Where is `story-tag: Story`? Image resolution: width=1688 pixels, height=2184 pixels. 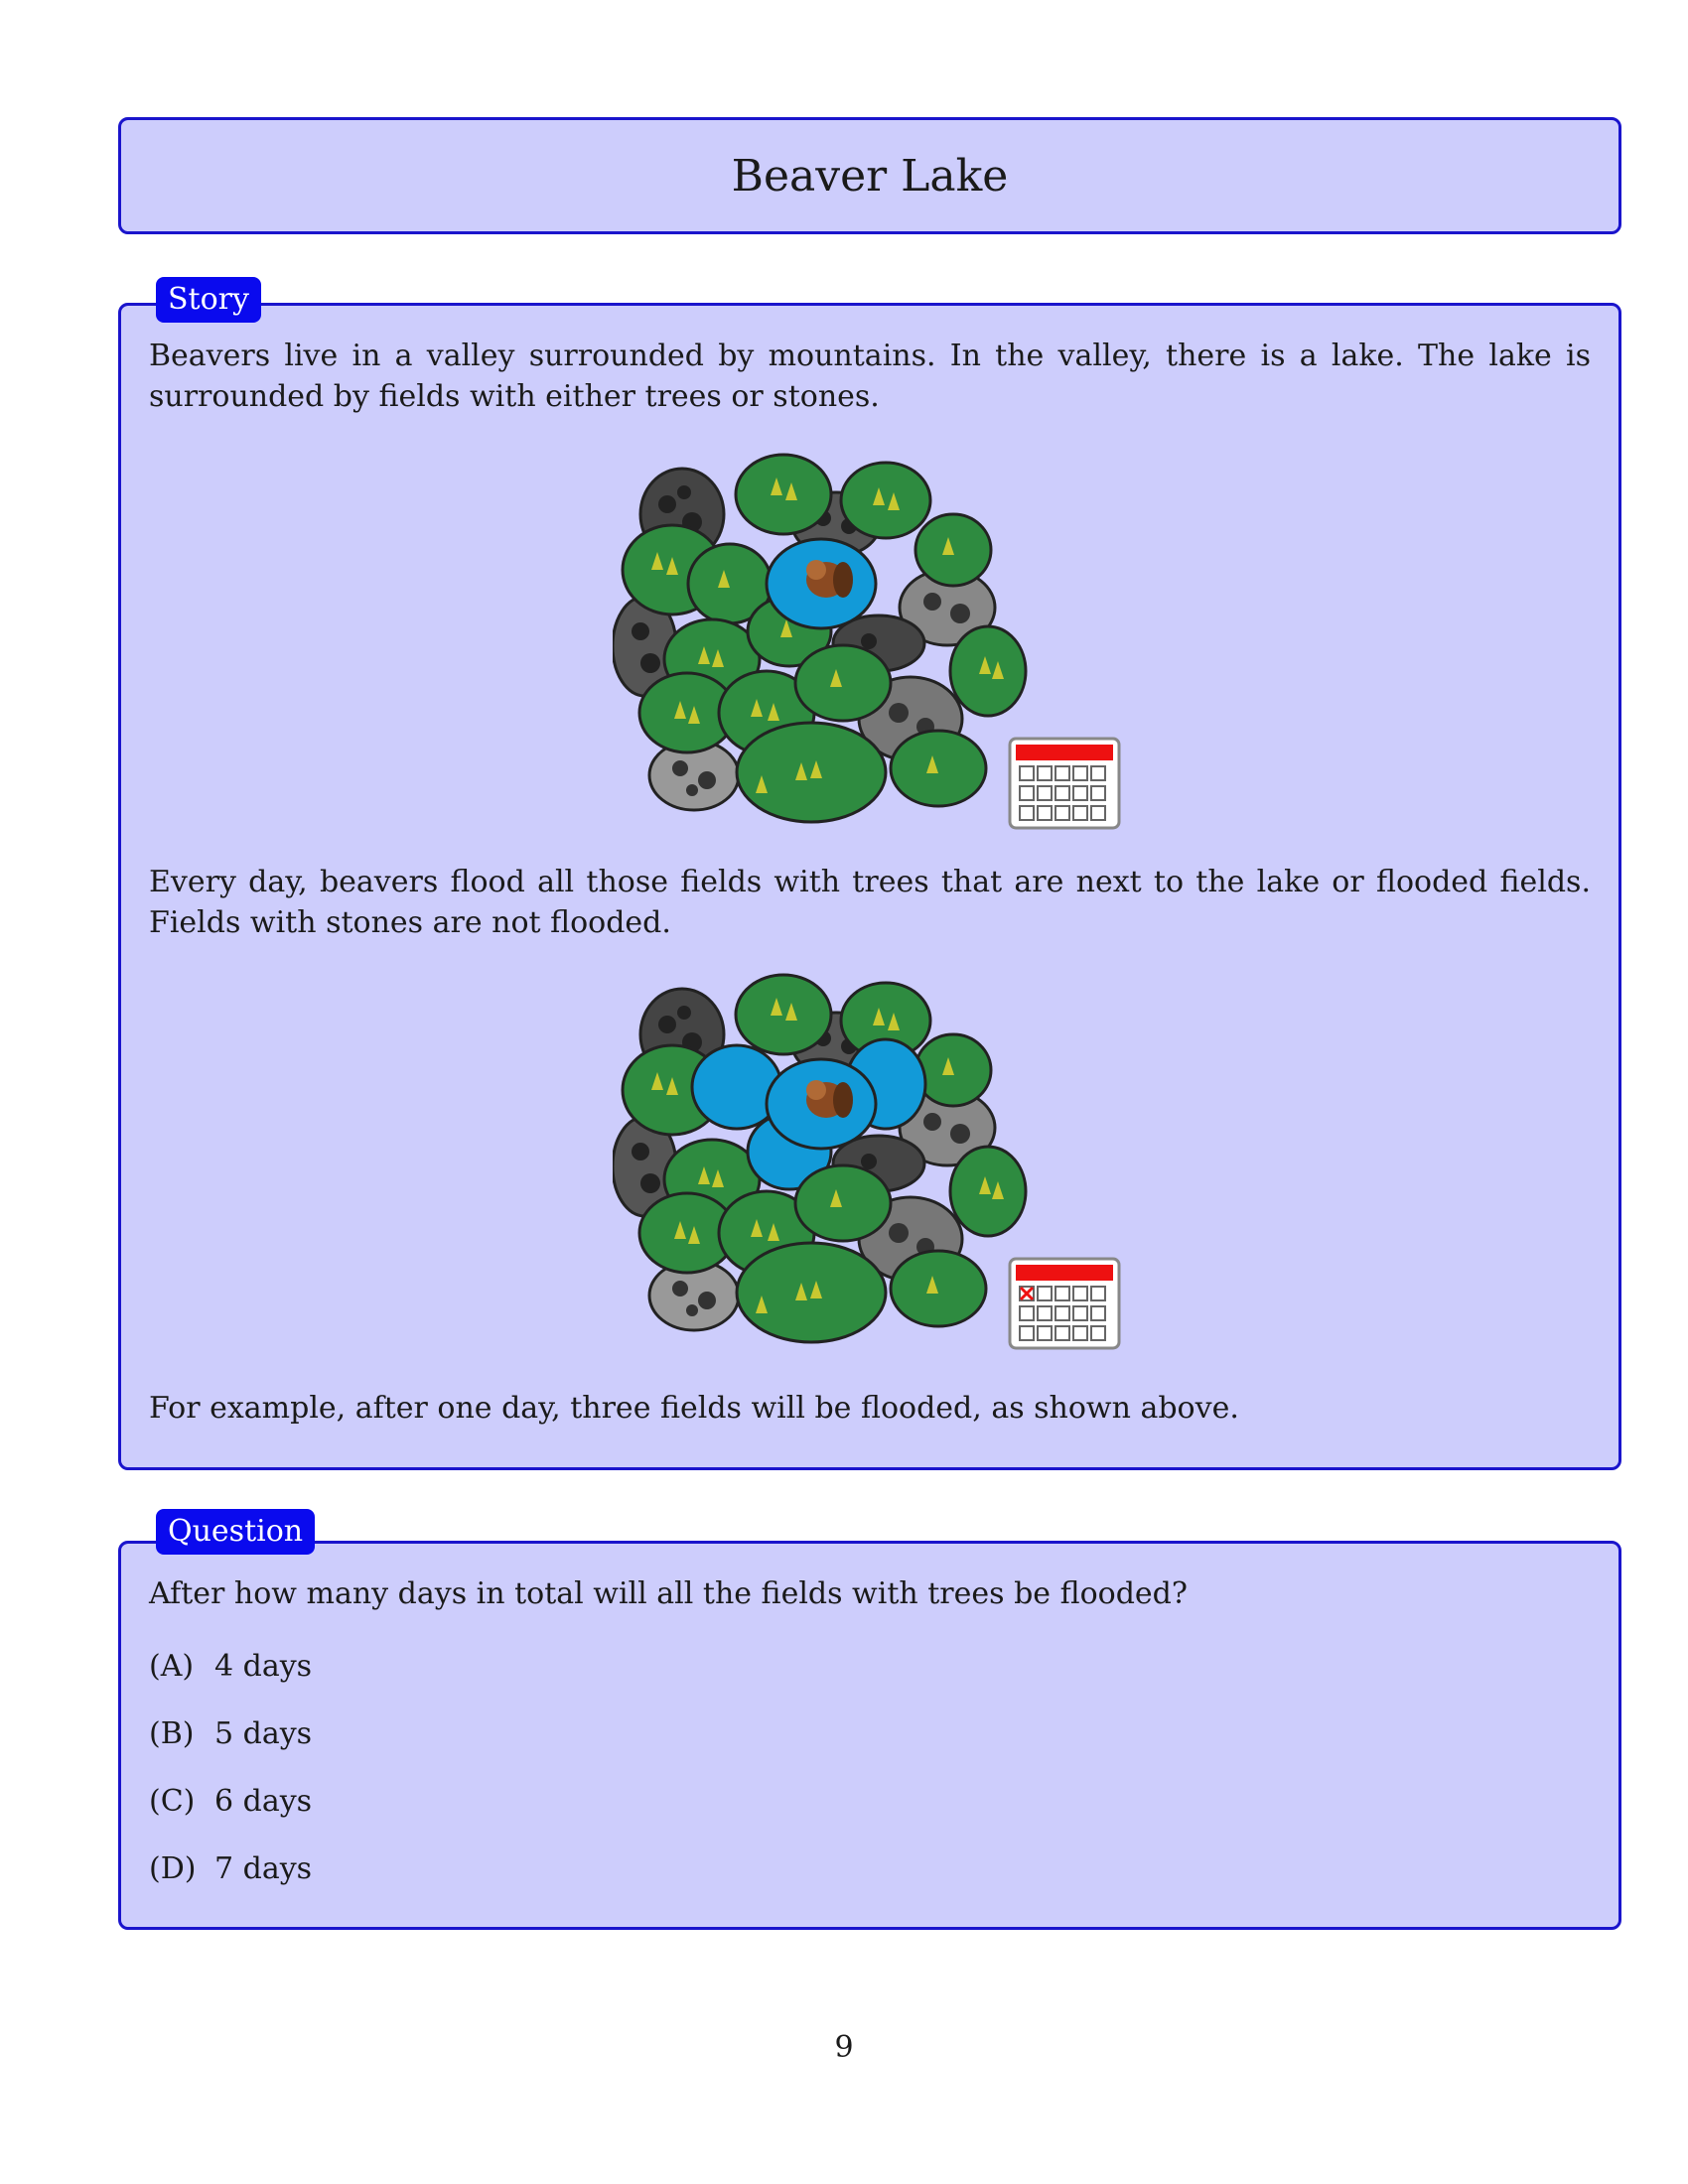
story-tag: Story is located at coordinates (208, 300).